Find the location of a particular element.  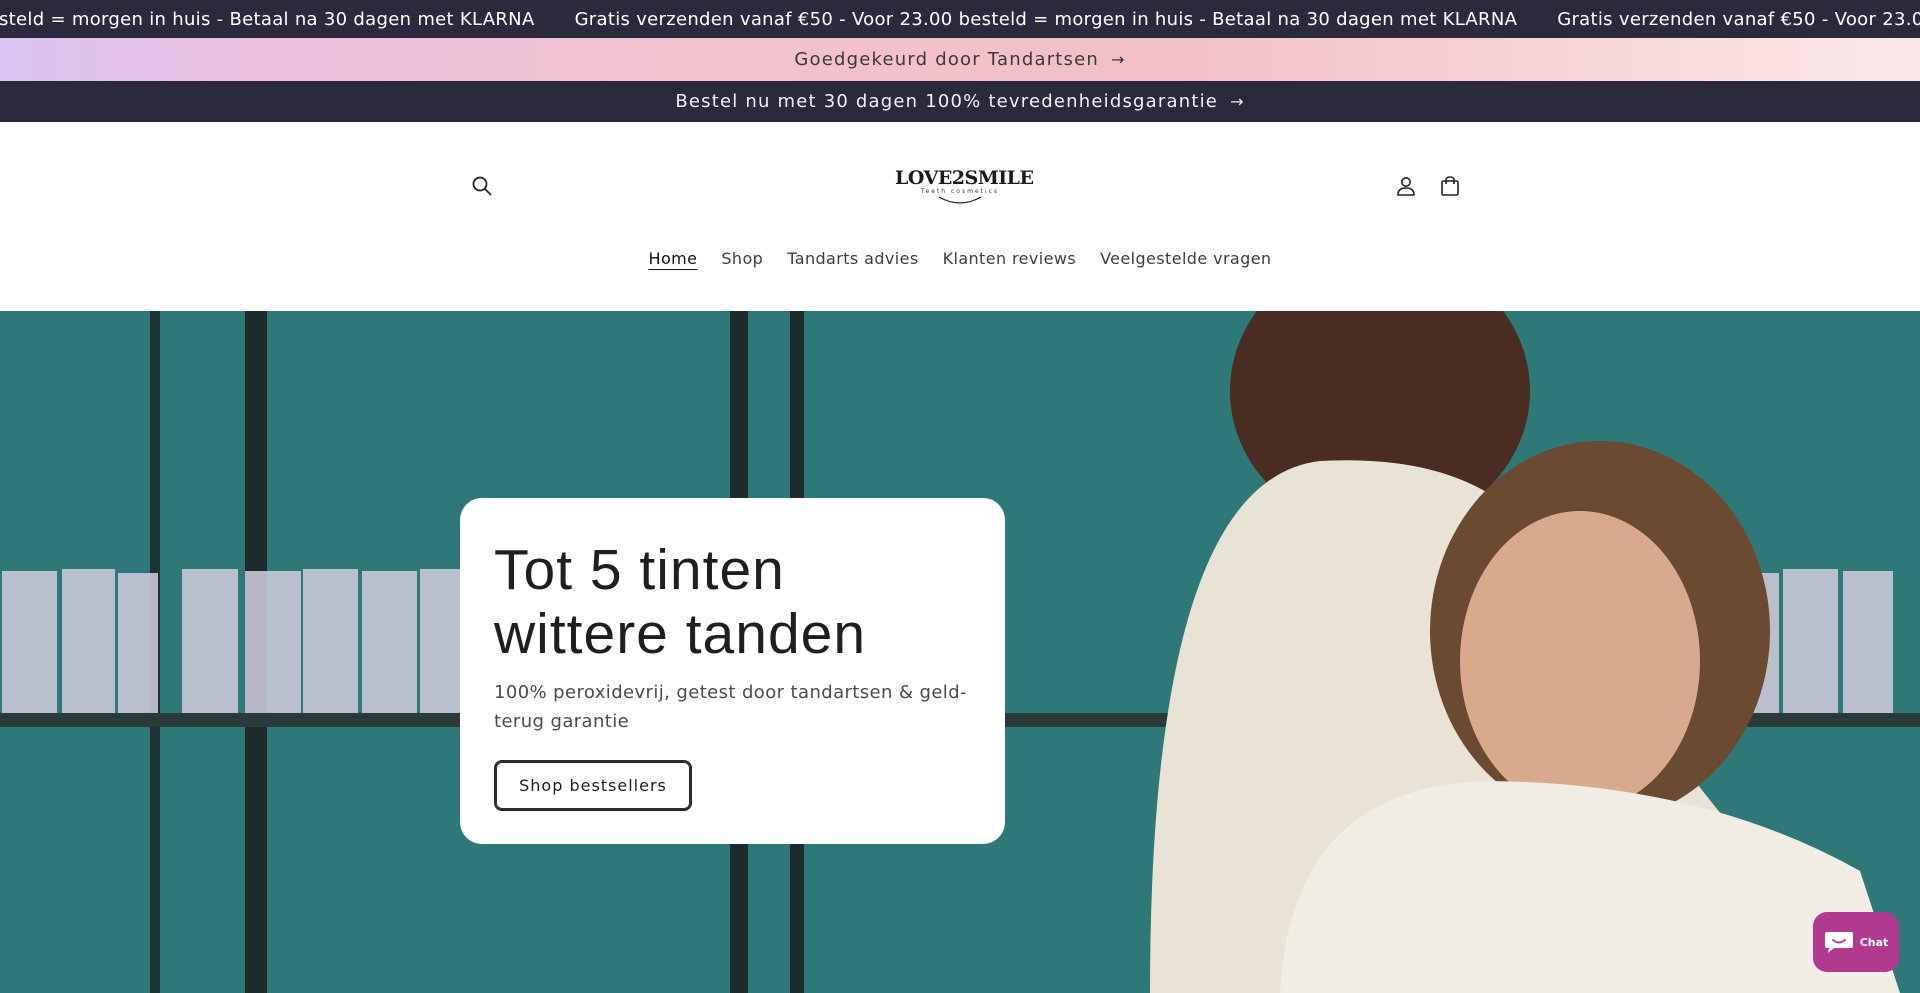

nav-item-dentist-advice: Tandarts advies is located at coordinates (852, 258).